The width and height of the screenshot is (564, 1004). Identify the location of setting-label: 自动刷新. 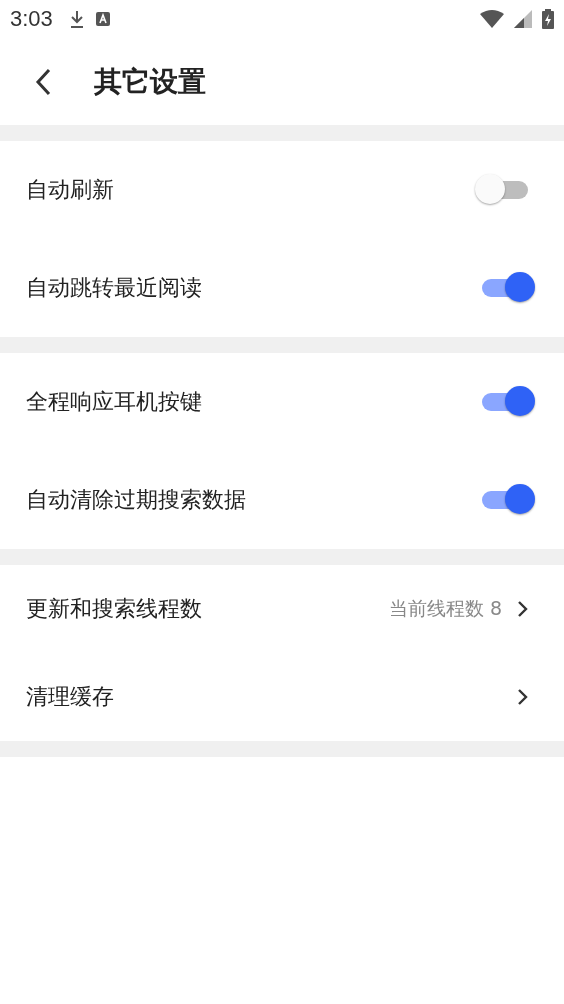
(70, 190).